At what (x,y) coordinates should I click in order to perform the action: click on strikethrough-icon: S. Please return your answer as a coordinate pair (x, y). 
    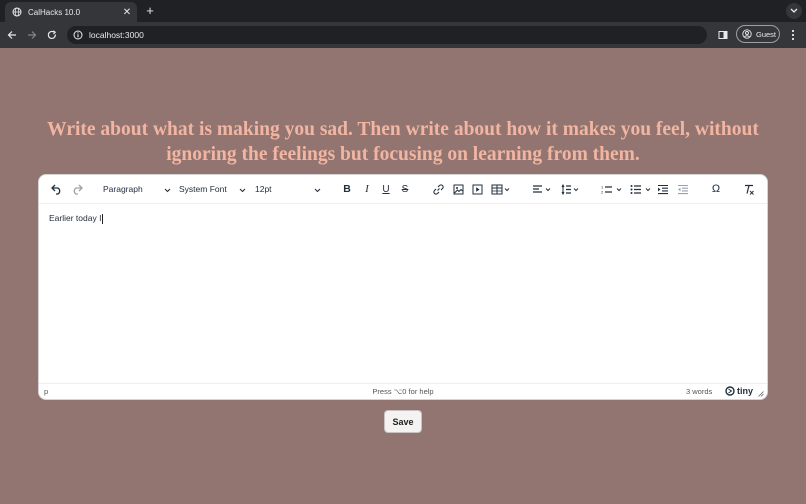
    Looking at the image, I should click on (405, 189).